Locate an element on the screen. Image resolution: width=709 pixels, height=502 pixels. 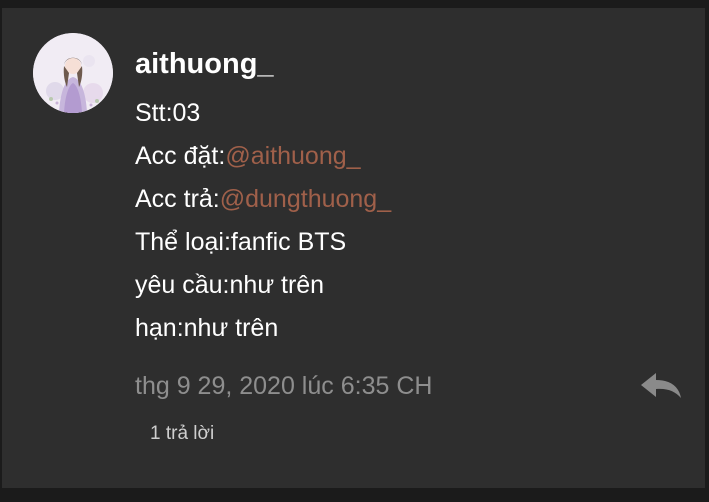
acc-dat-line: Acc đặt:@aithuong_ is located at coordinates (263, 156).